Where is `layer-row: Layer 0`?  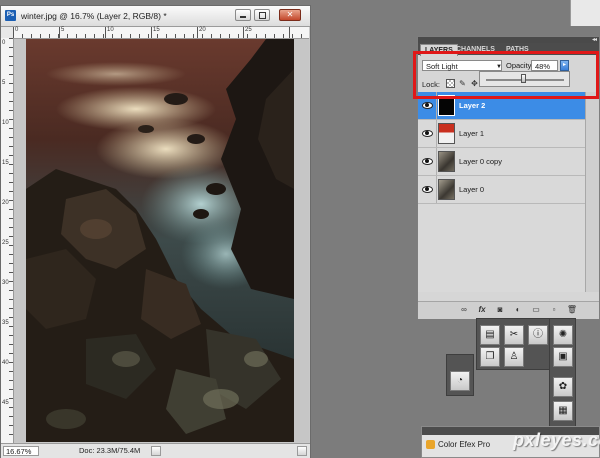 layer-row: Layer 0 is located at coordinates (501, 190).